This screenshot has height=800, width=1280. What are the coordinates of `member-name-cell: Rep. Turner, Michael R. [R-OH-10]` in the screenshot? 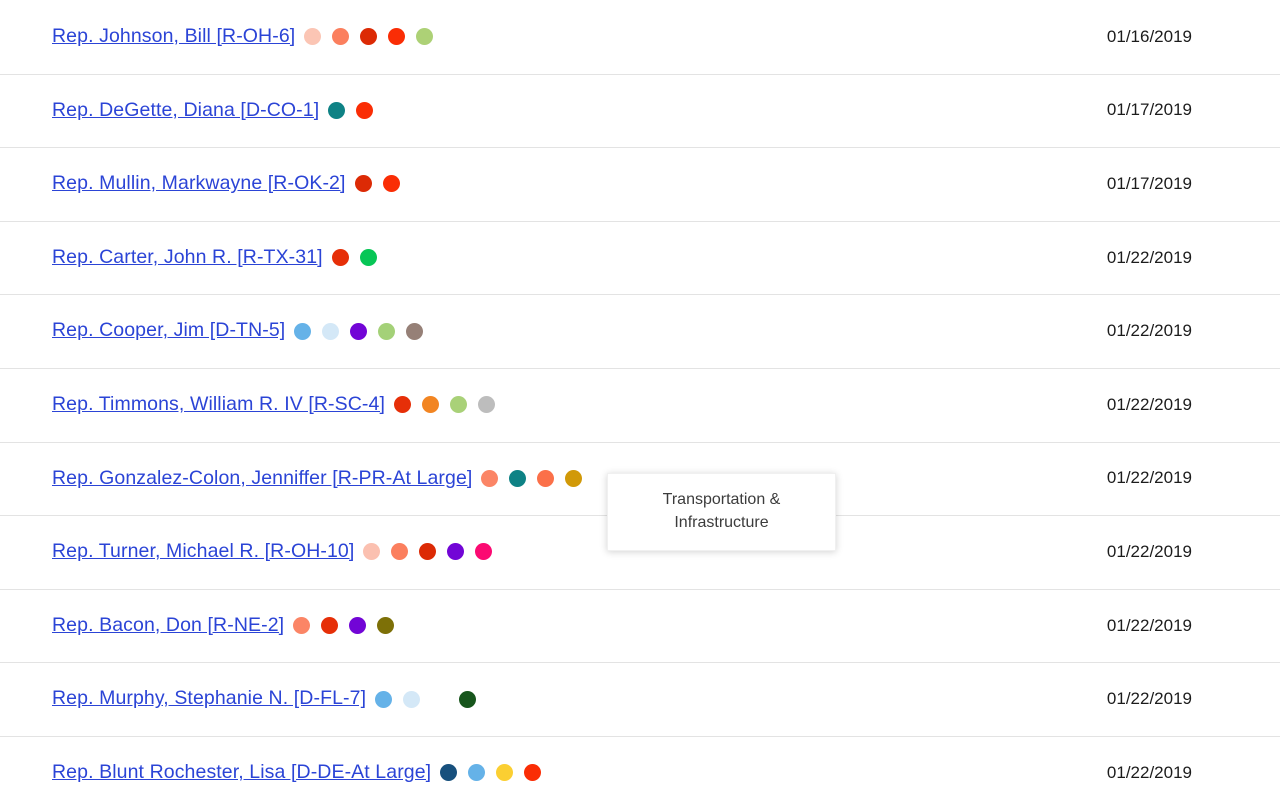 It's located at (272, 551).